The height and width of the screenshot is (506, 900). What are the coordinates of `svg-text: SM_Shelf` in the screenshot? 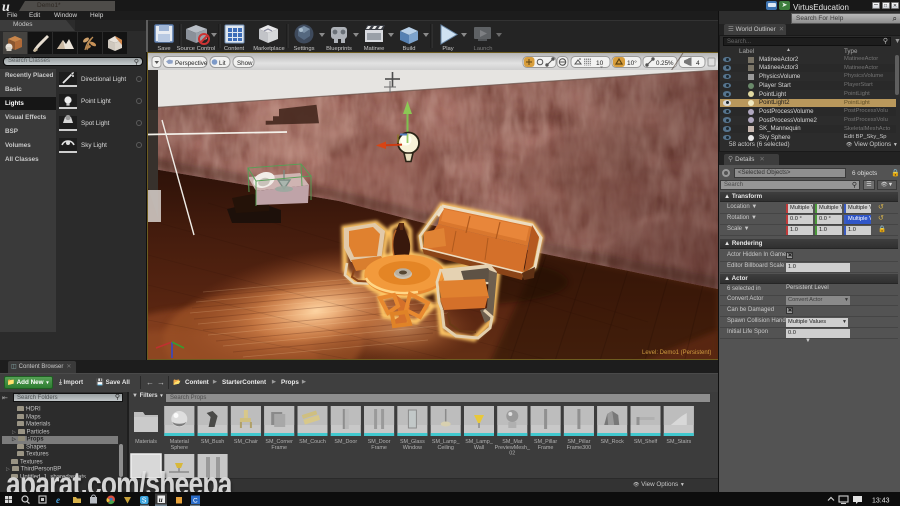 It's located at (646, 442).